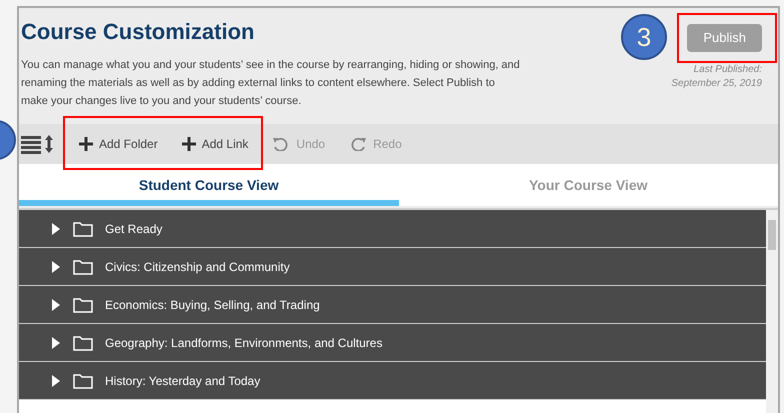 This screenshot has height=413, width=784. I want to click on folder-row: Geography: Landforms, Environments, and Cultures, so click(392, 343).